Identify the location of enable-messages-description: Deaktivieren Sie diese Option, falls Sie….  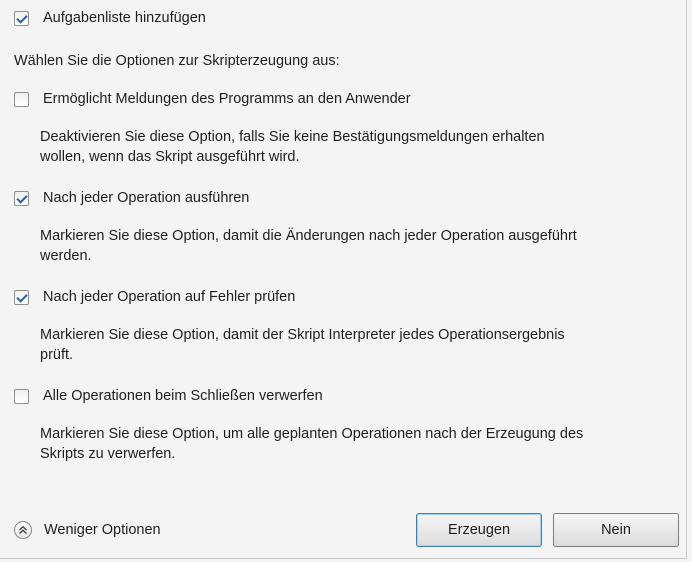
(360, 147).